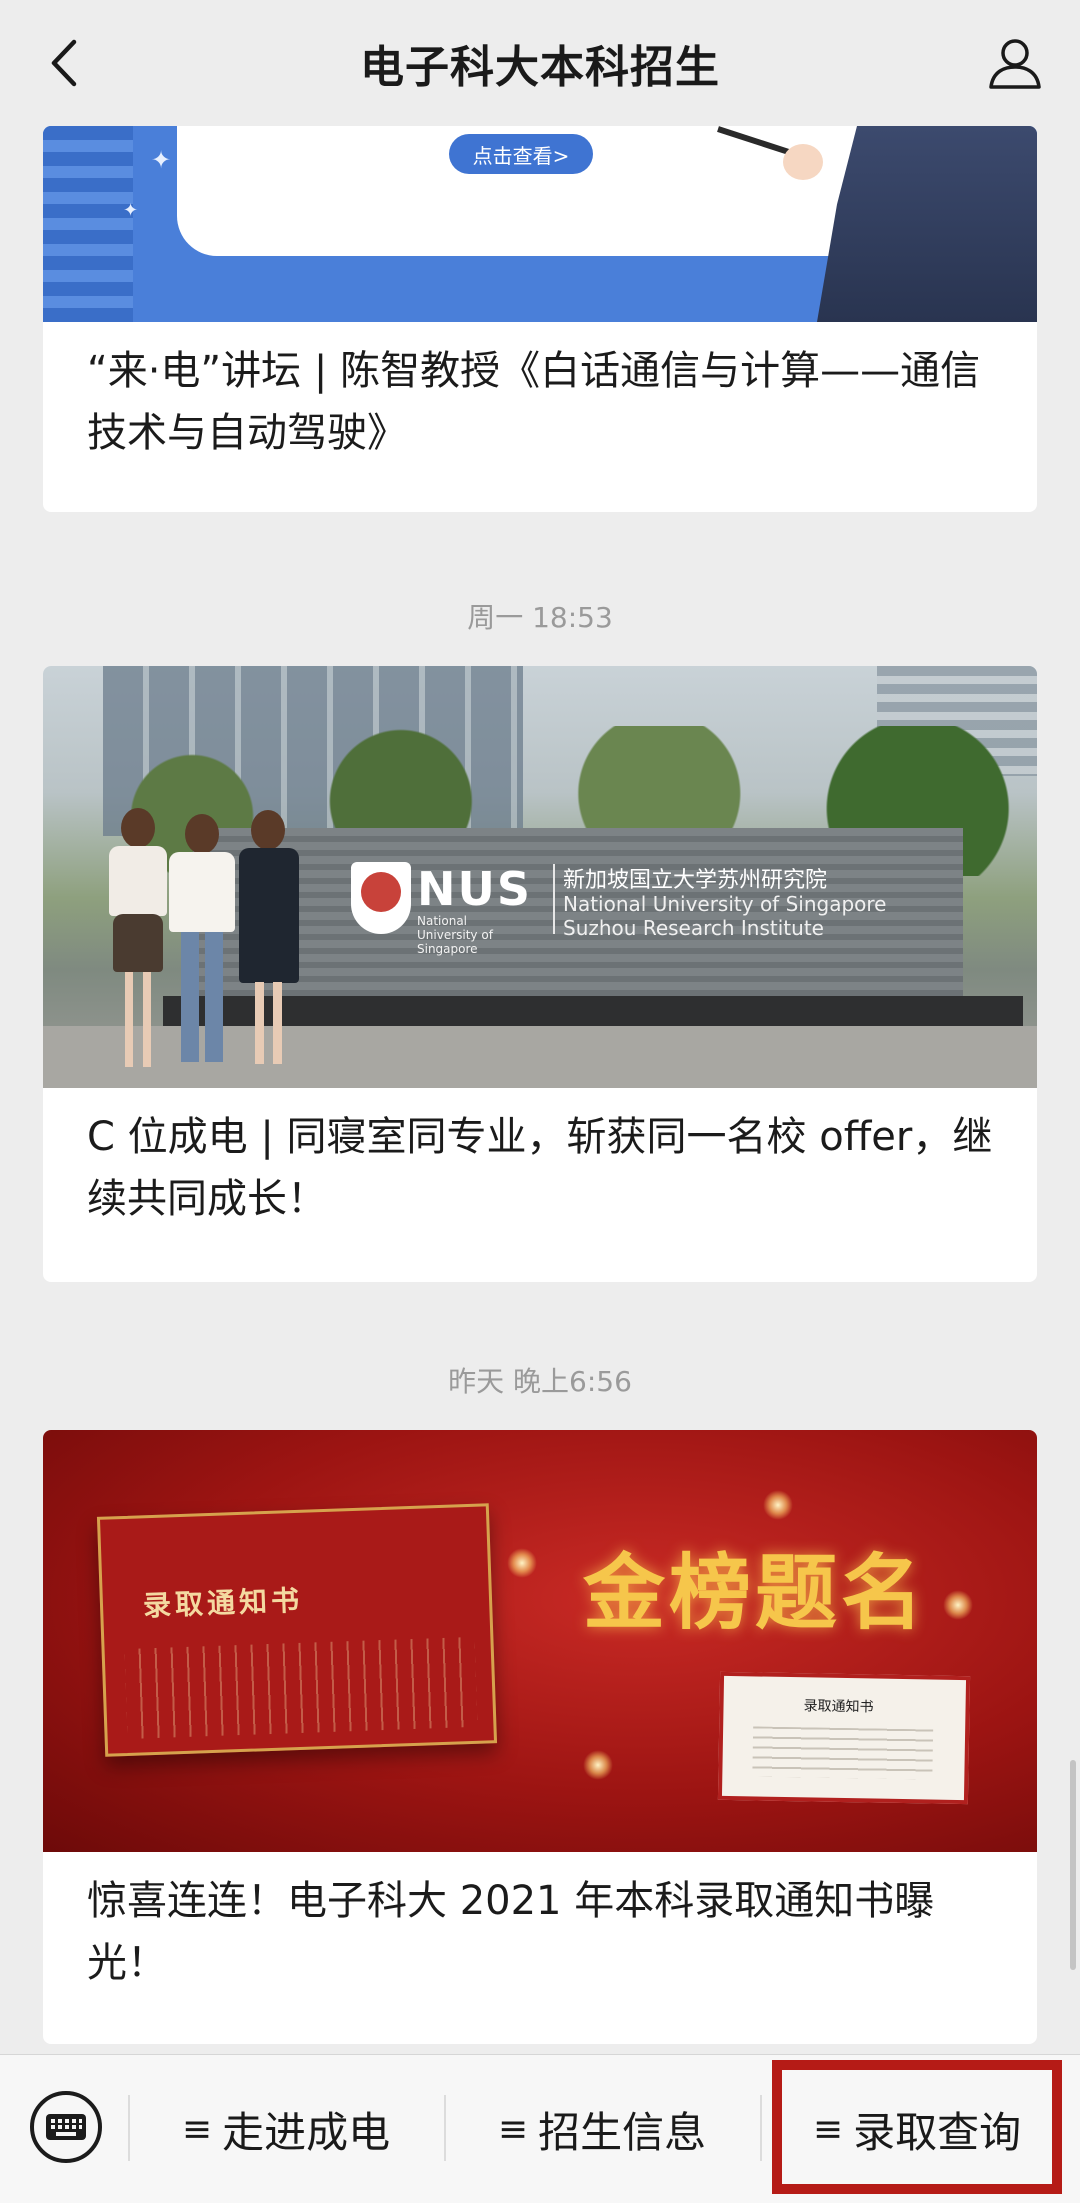 Image resolution: width=1080 pixels, height=2203 pixels. What do you see at coordinates (540, 1381) in the screenshot?
I see `timestamp: 昨天 晚上6:56` at bounding box center [540, 1381].